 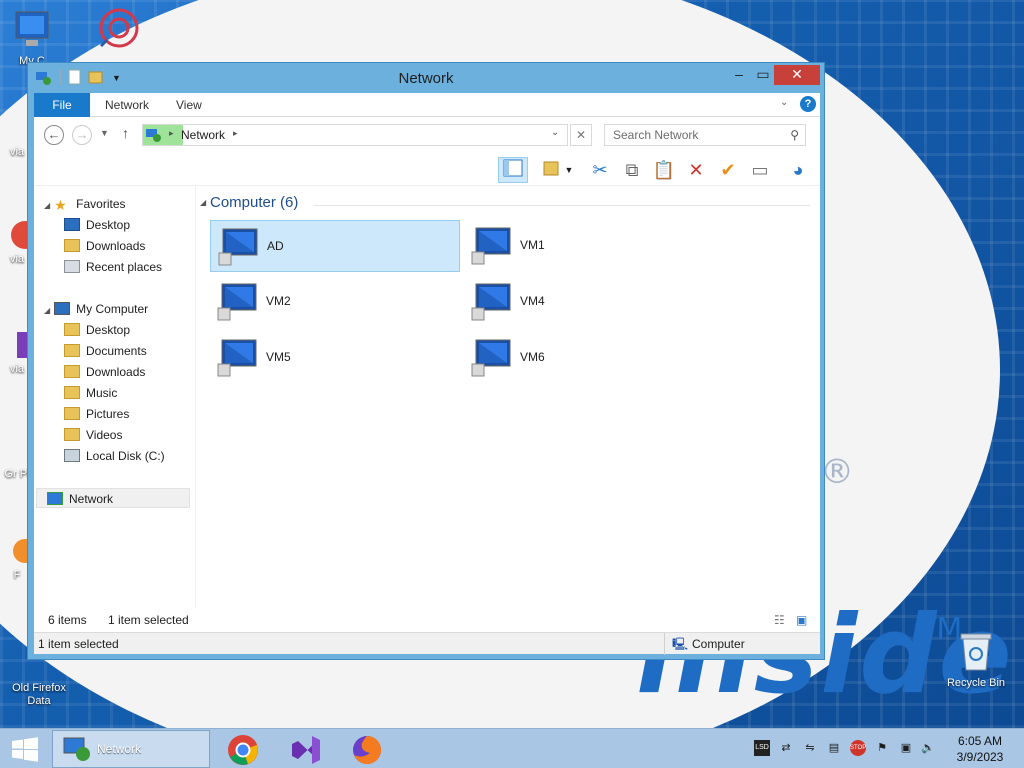 What do you see at coordinates (426, 78) in the screenshot?
I see `title-bar: ▼ Network – ▭ ✕` at bounding box center [426, 78].